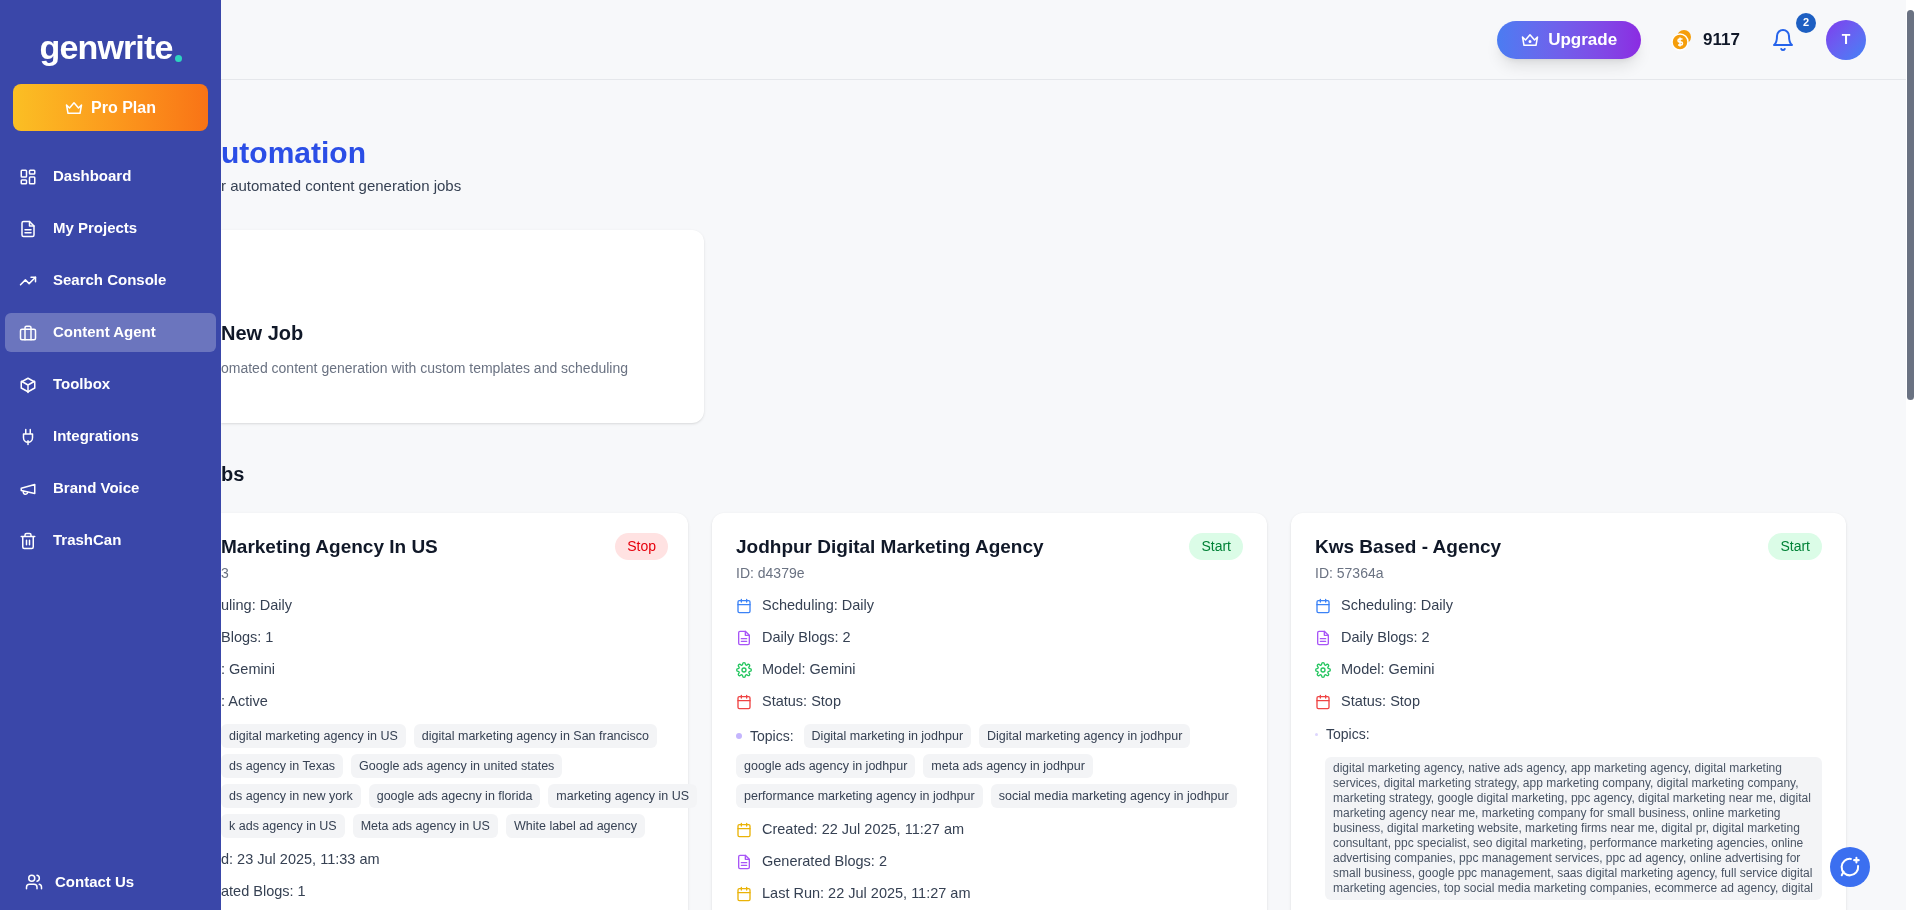 The height and width of the screenshot is (910, 1916). I want to click on nav-item: TrashCan, so click(110, 540).